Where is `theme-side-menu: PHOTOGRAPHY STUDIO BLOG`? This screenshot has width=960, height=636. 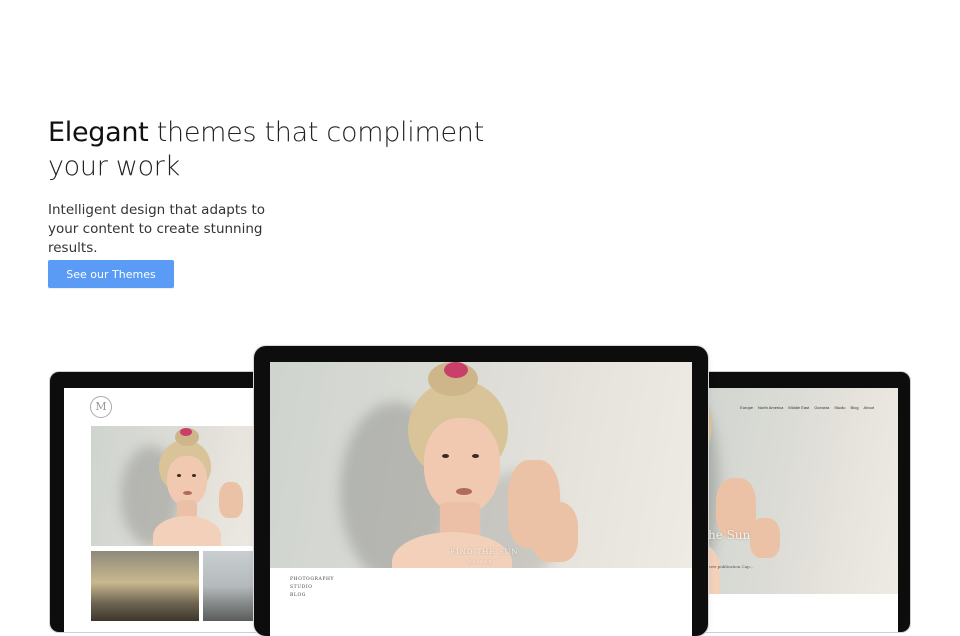
theme-side-menu: PHOTOGRAPHY STUDIO BLOG is located at coordinates (312, 588).